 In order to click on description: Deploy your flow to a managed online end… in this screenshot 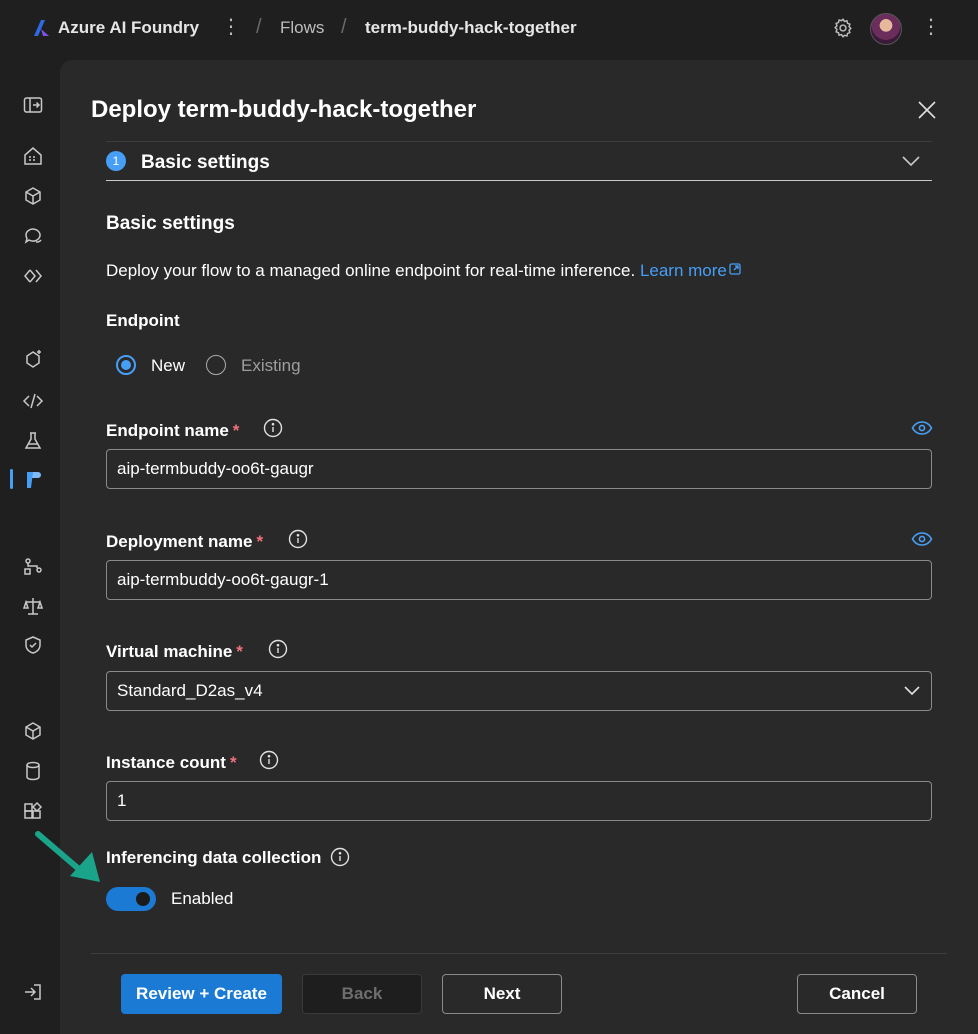, I will do `click(423, 271)`.